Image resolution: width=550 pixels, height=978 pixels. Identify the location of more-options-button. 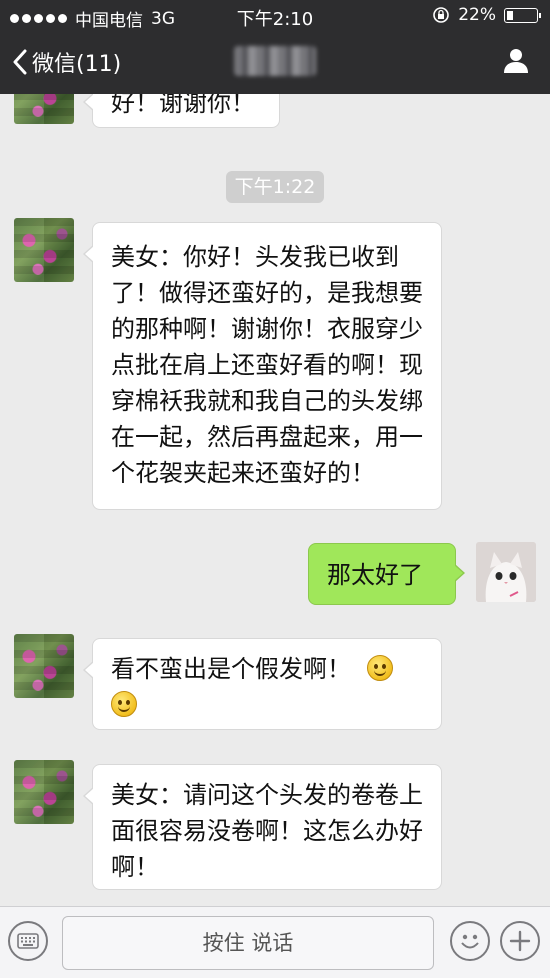
(520, 941).